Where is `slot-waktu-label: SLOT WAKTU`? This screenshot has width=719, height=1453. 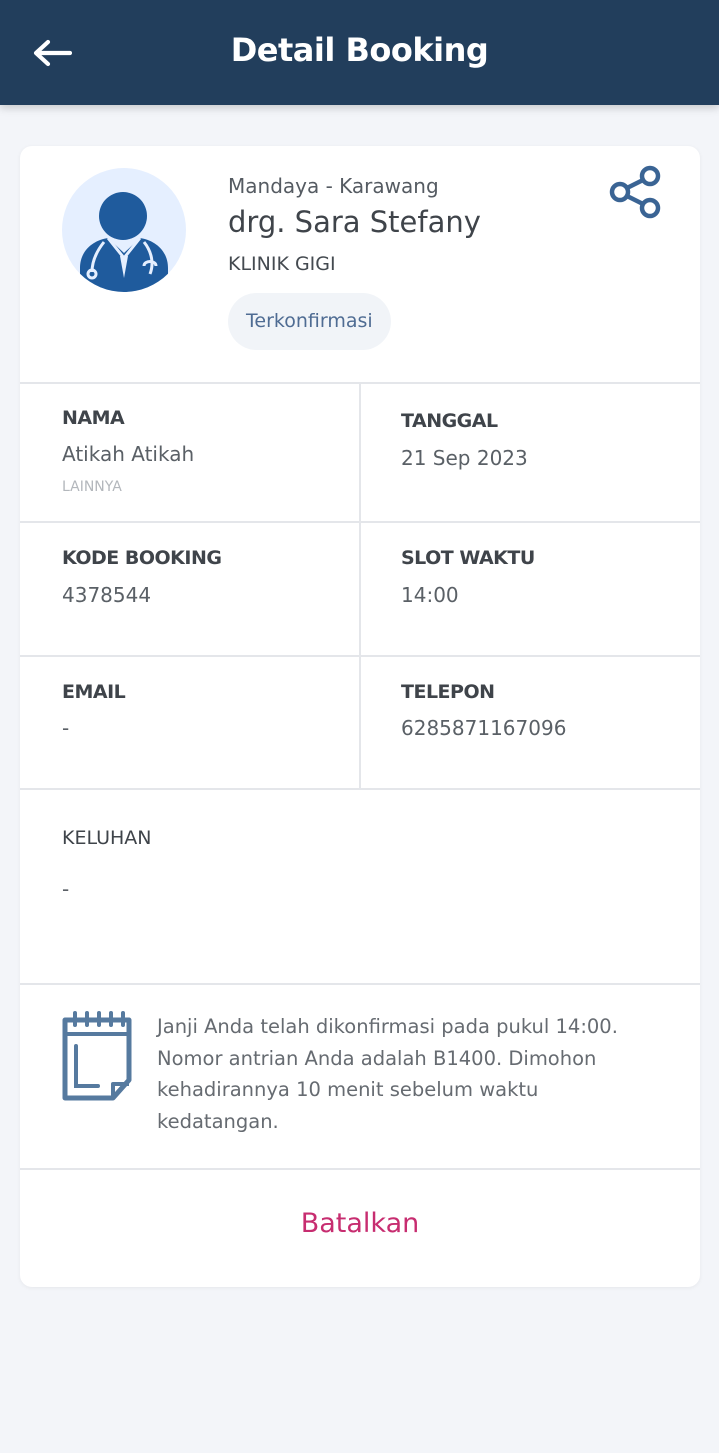 slot-waktu-label: SLOT WAKTU is located at coordinates (468, 558).